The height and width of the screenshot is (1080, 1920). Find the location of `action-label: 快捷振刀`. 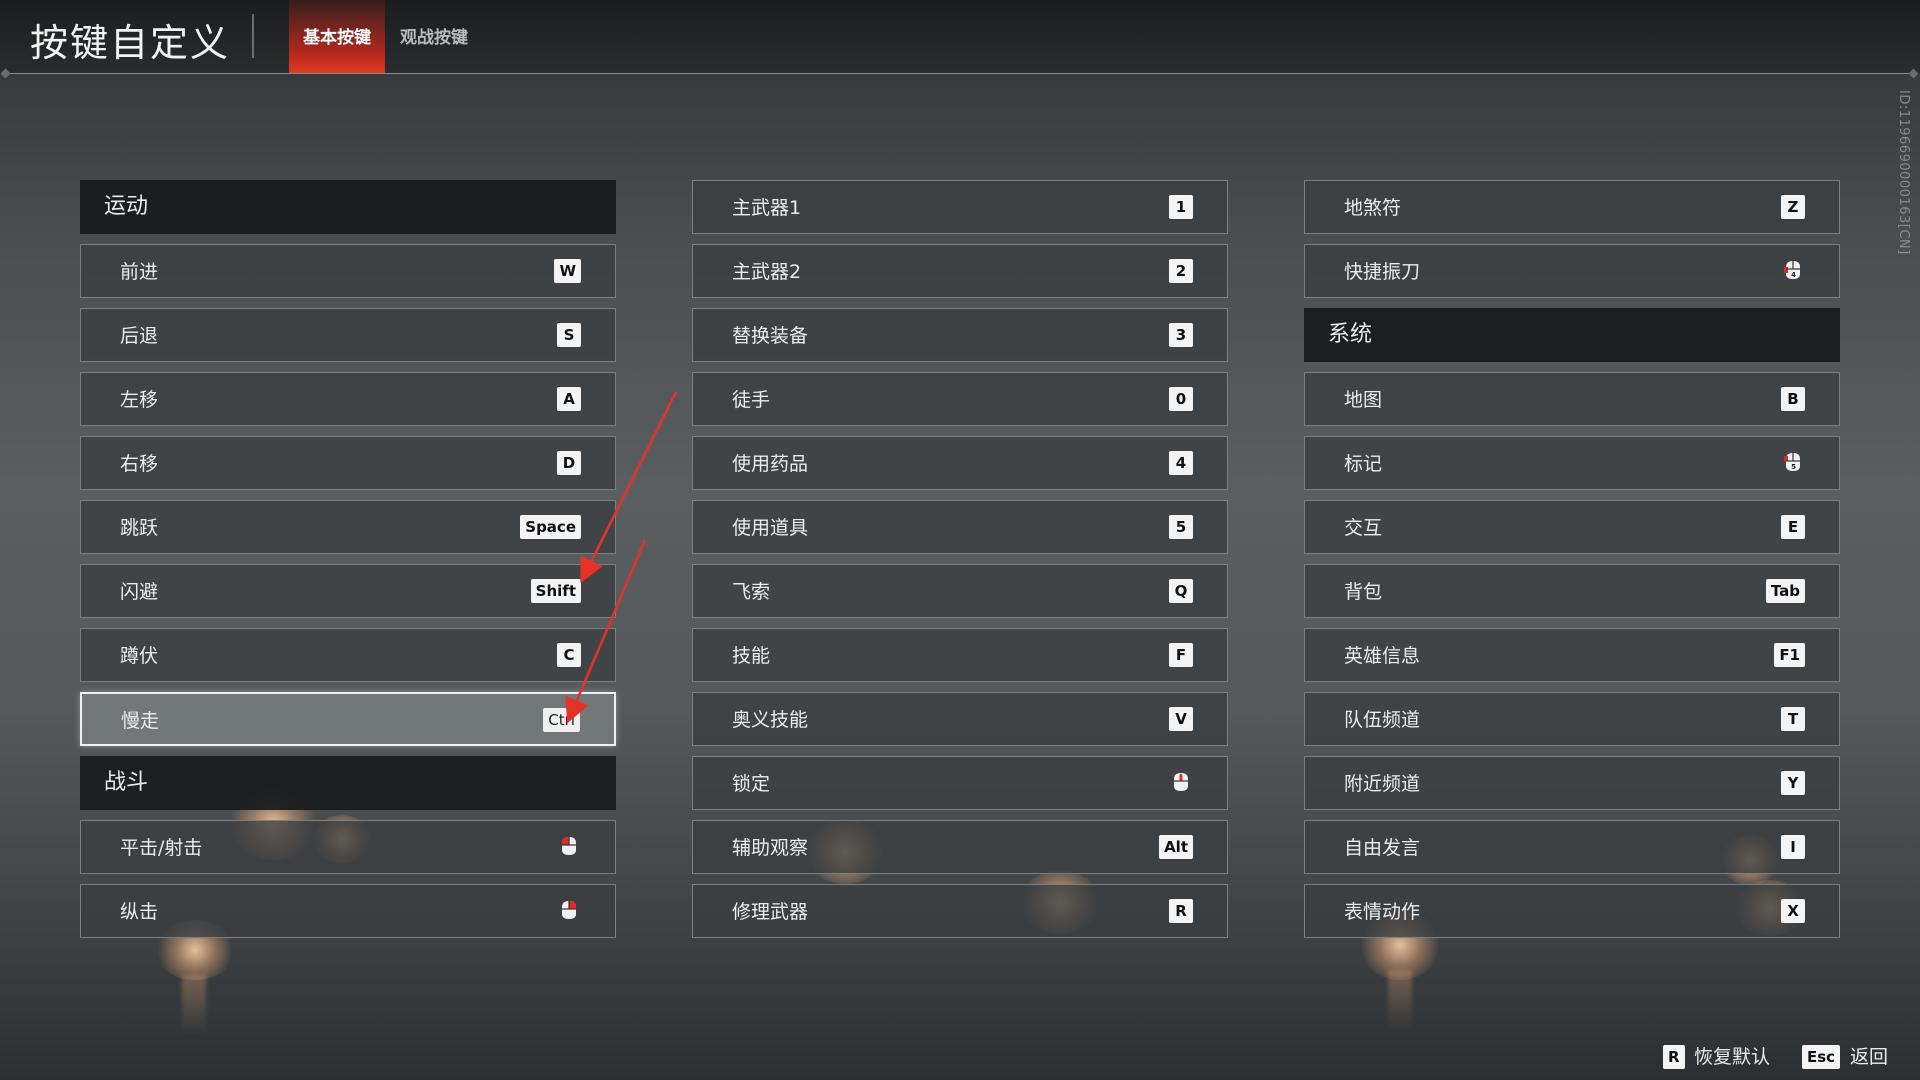

action-label: 快捷振刀 is located at coordinates (1382, 272).